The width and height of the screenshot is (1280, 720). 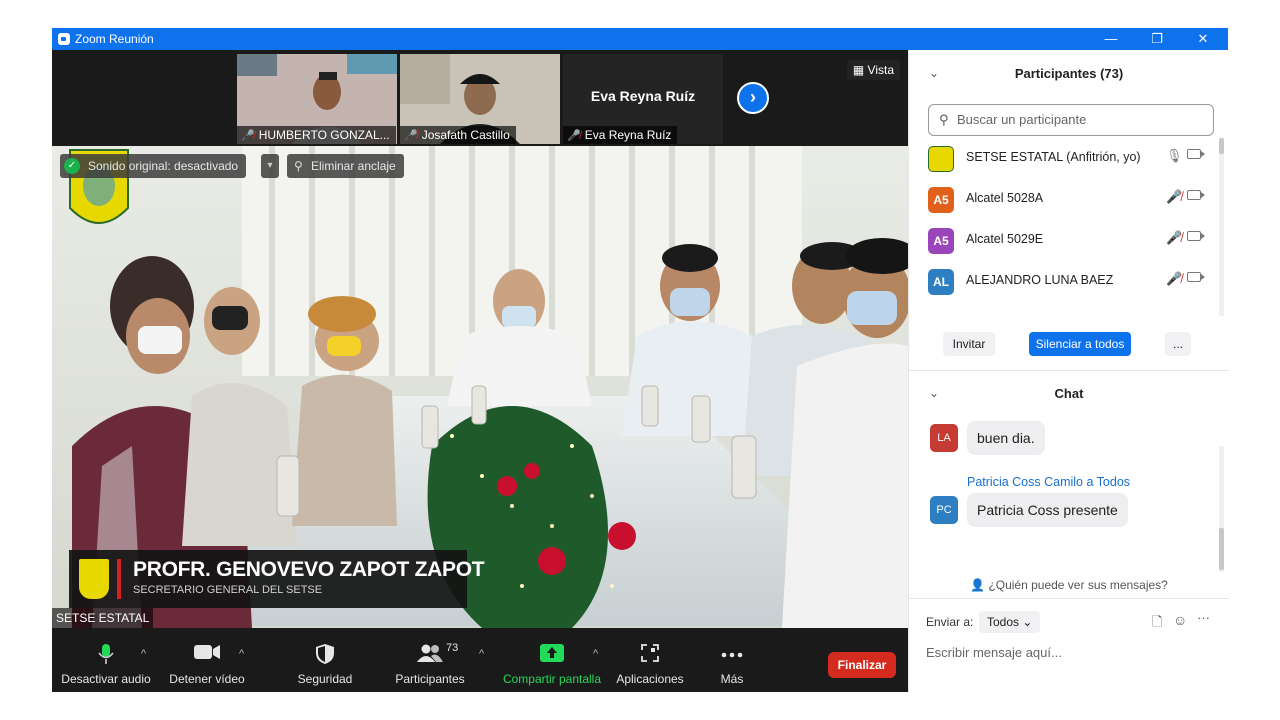 I want to click on send-to-label: Enviar a:, so click(x=950, y=622).